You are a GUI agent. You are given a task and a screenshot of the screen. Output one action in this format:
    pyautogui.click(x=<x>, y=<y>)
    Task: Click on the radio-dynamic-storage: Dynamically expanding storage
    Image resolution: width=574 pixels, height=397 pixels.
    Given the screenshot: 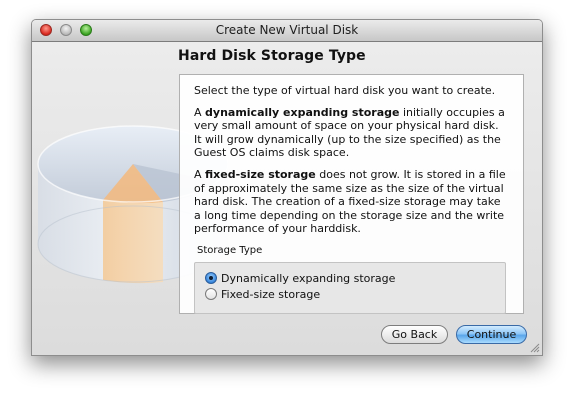 What is the action you would take?
    pyautogui.click(x=300, y=279)
    